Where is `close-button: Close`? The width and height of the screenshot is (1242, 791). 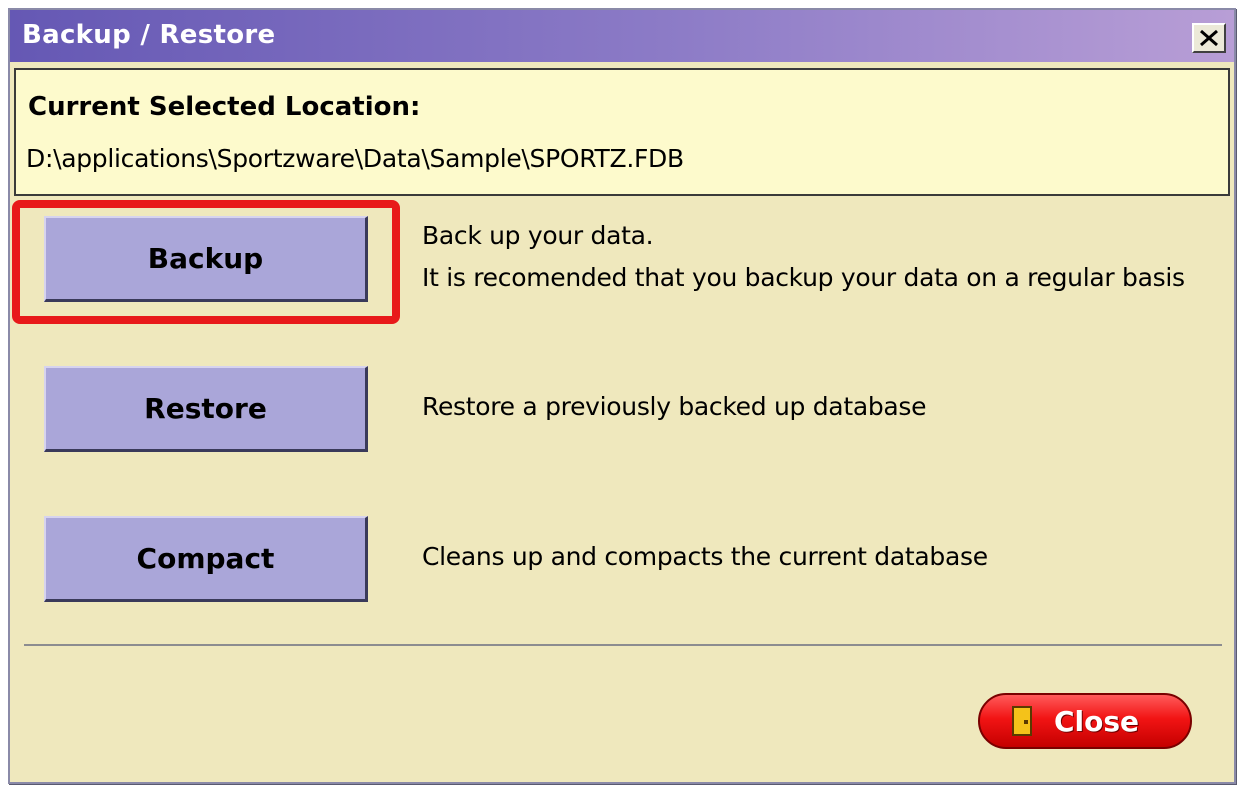 close-button: Close is located at coordinates (1085, 721).